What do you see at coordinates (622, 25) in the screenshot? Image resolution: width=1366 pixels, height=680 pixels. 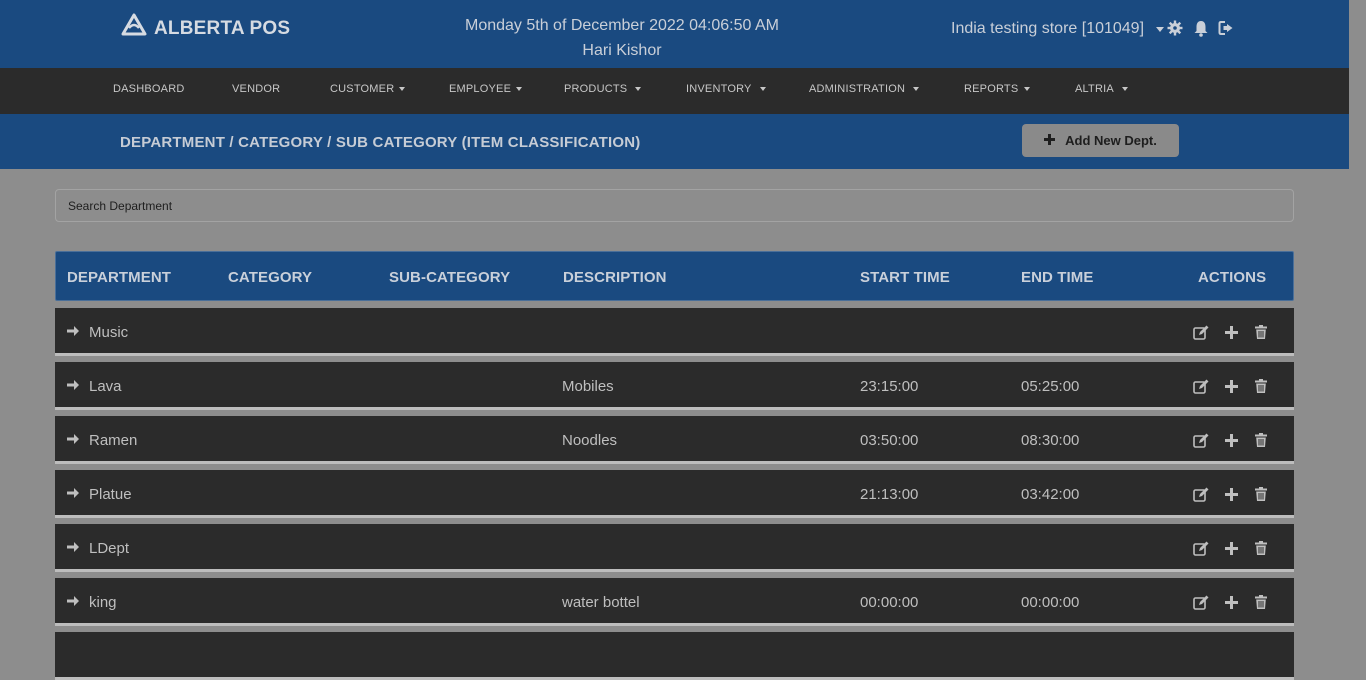 I see `current-datetime: Monday 5th of December 2022 04:06:50 AM` at bounding box center [622, 25].